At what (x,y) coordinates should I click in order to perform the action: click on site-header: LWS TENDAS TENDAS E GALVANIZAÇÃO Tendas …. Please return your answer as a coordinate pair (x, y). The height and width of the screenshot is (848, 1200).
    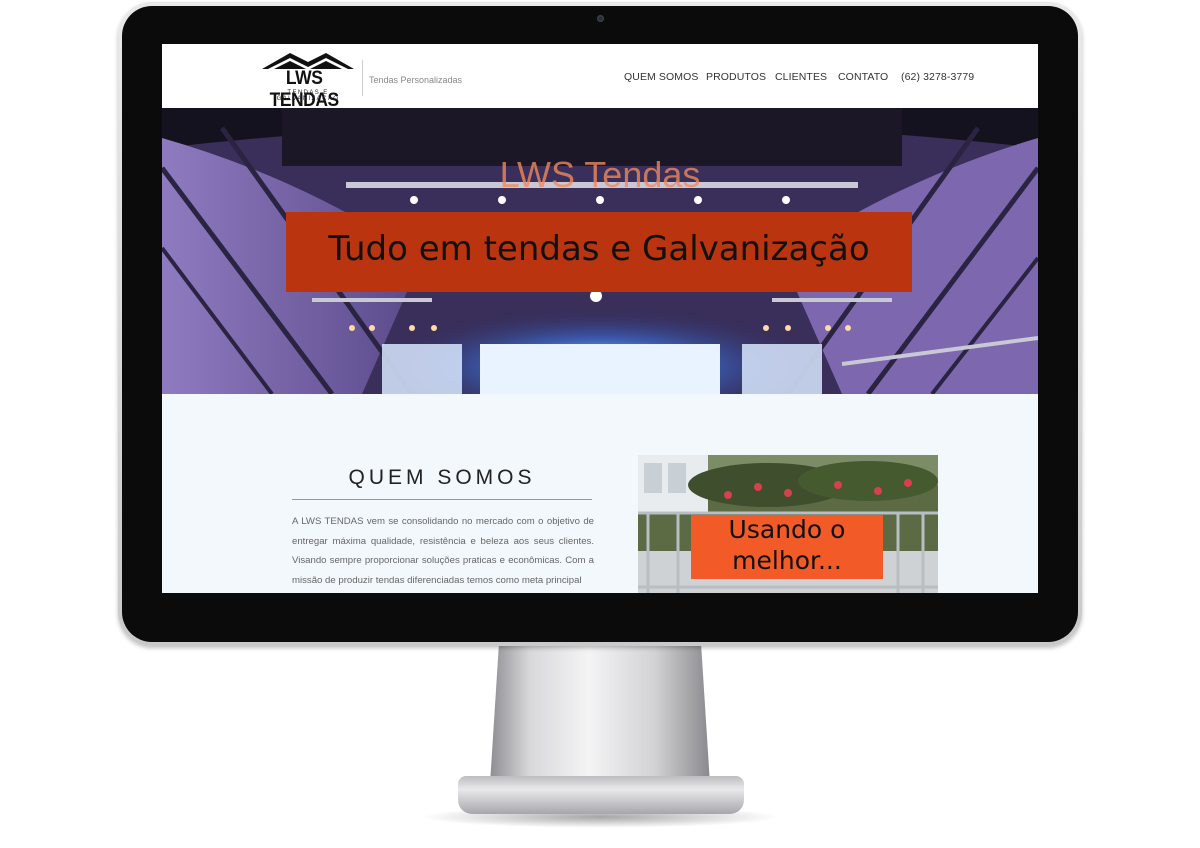
    Looking at the image, I should click on (600, 77).